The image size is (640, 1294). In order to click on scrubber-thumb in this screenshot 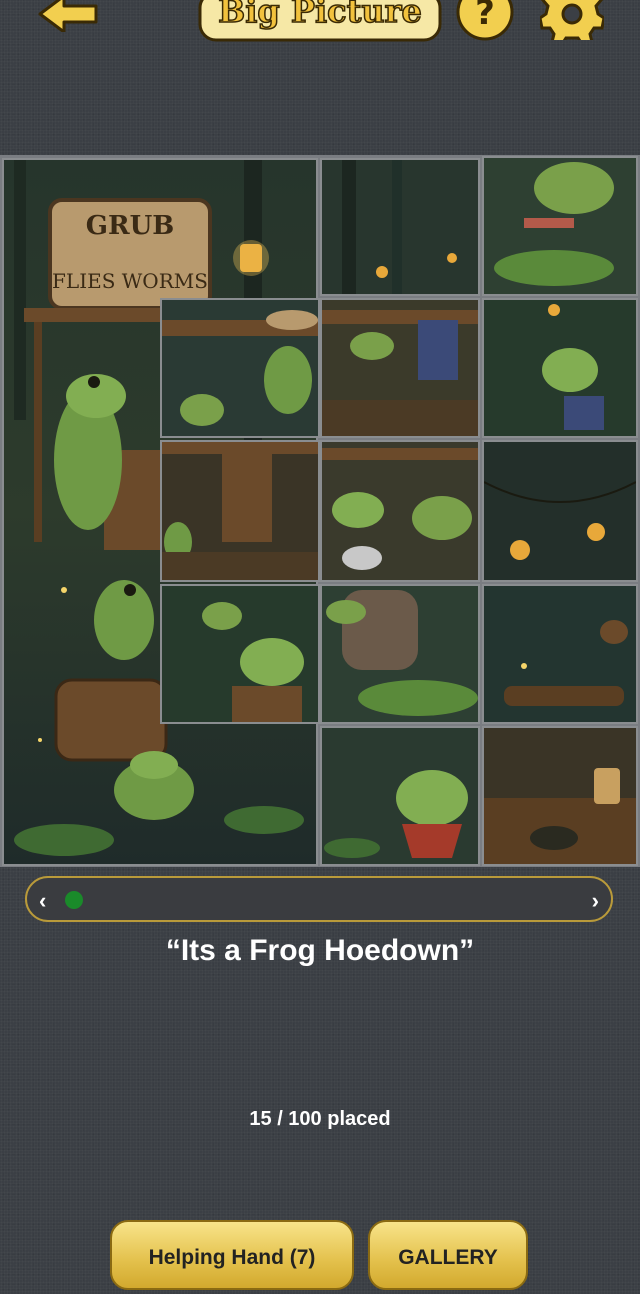, I will do `click(74, 900)`.